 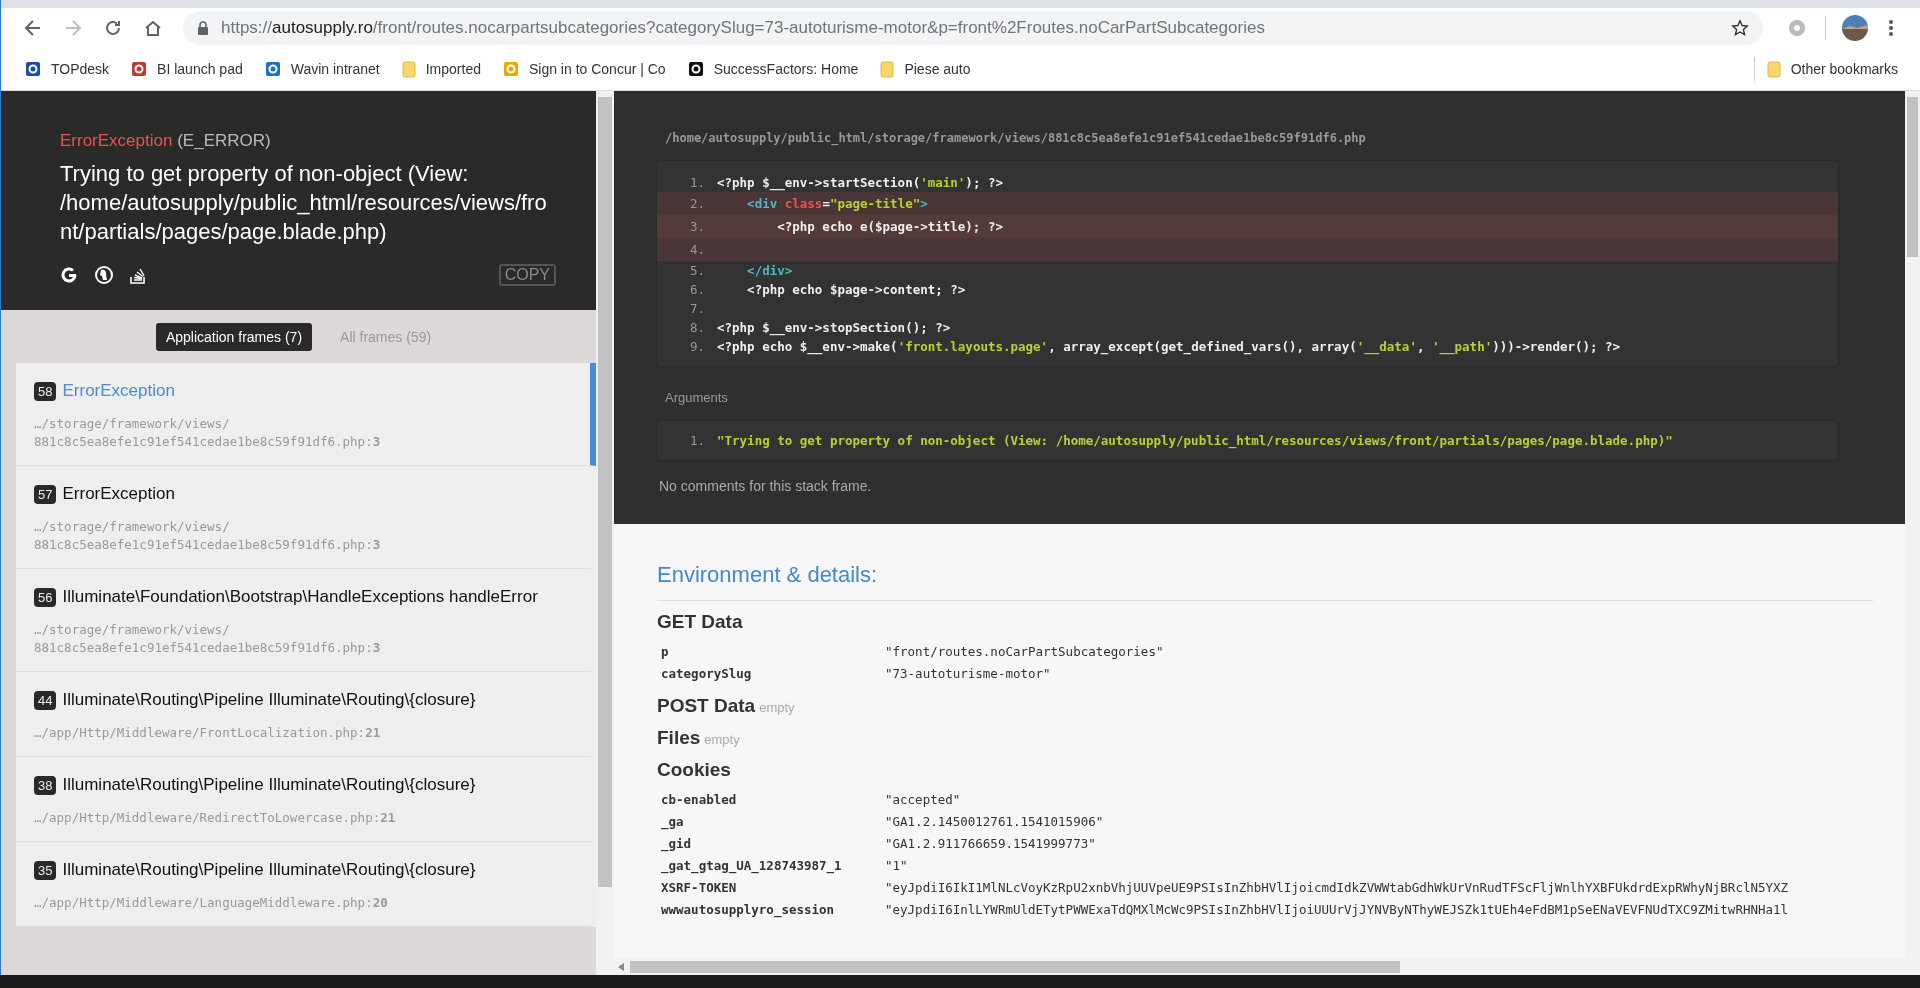 What do you see at coordinates (45, 494) in the screenshot?
I see `frame-number: 57` at bounding box center [45, 494].